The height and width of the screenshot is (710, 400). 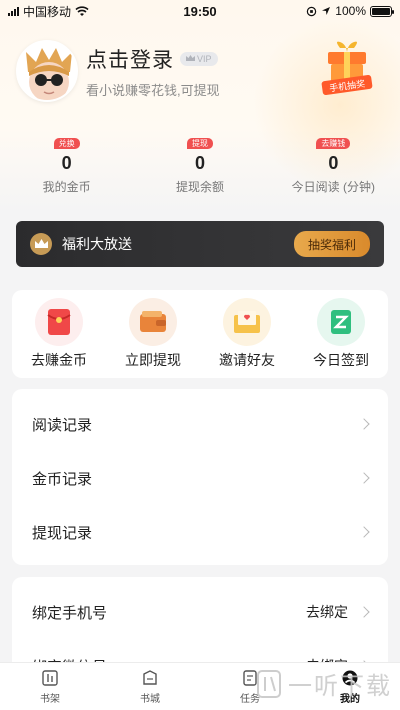 What do you see at coordinates (153, 90) in the screenshot?
I see `login-subtitle: 看小说赚零花钱,可提现` at bounding box center [153, 90].